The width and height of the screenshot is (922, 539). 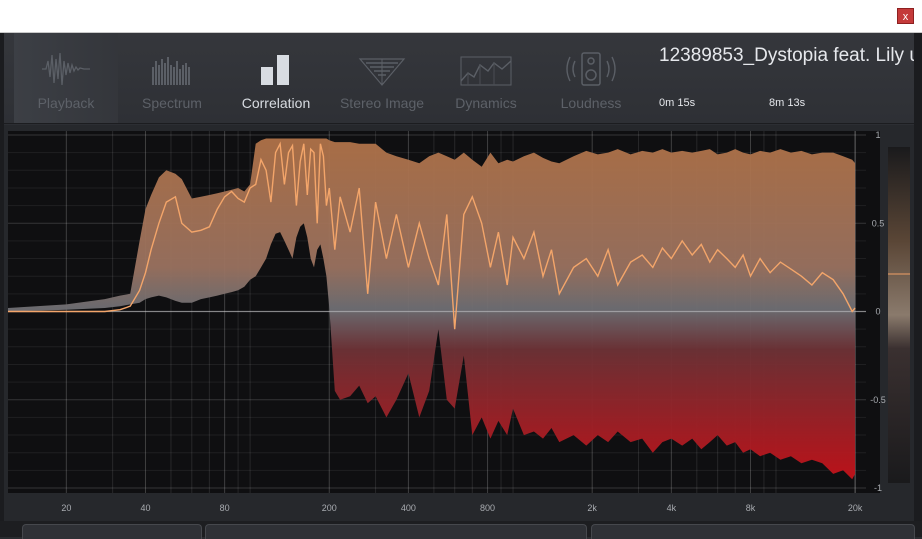 What do you see at coordinates (382, 69) in the screenshot?
I see `stereo-image-icon` at bounding box center [382, 69].